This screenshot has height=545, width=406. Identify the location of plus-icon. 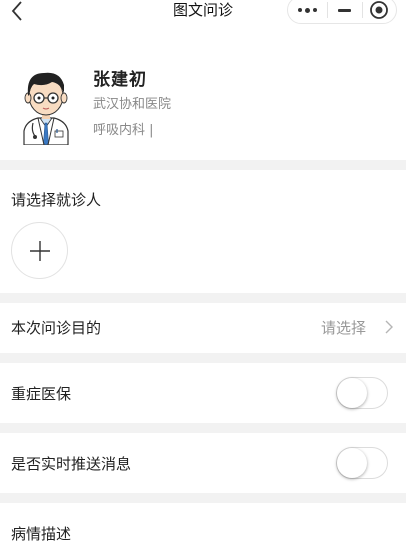
(39, 250).